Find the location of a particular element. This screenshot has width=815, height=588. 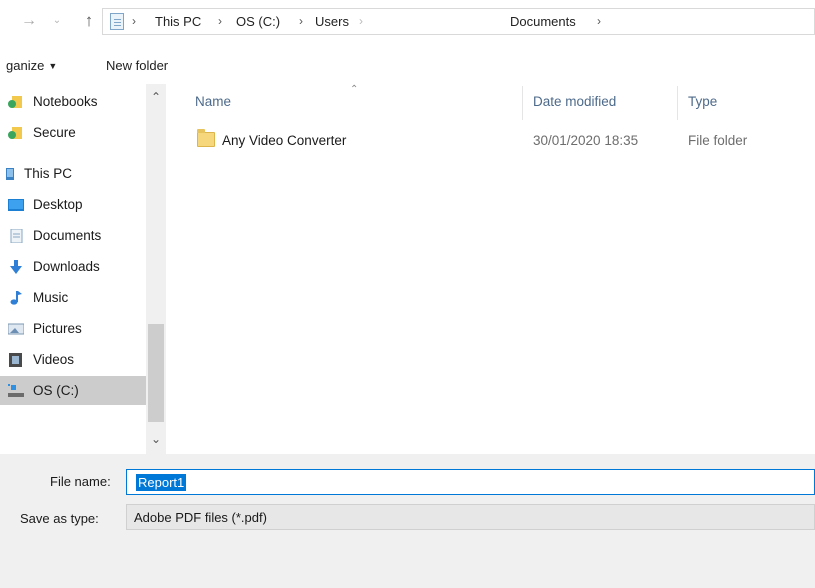

desktop-icon is located at coordinates (16, 205).